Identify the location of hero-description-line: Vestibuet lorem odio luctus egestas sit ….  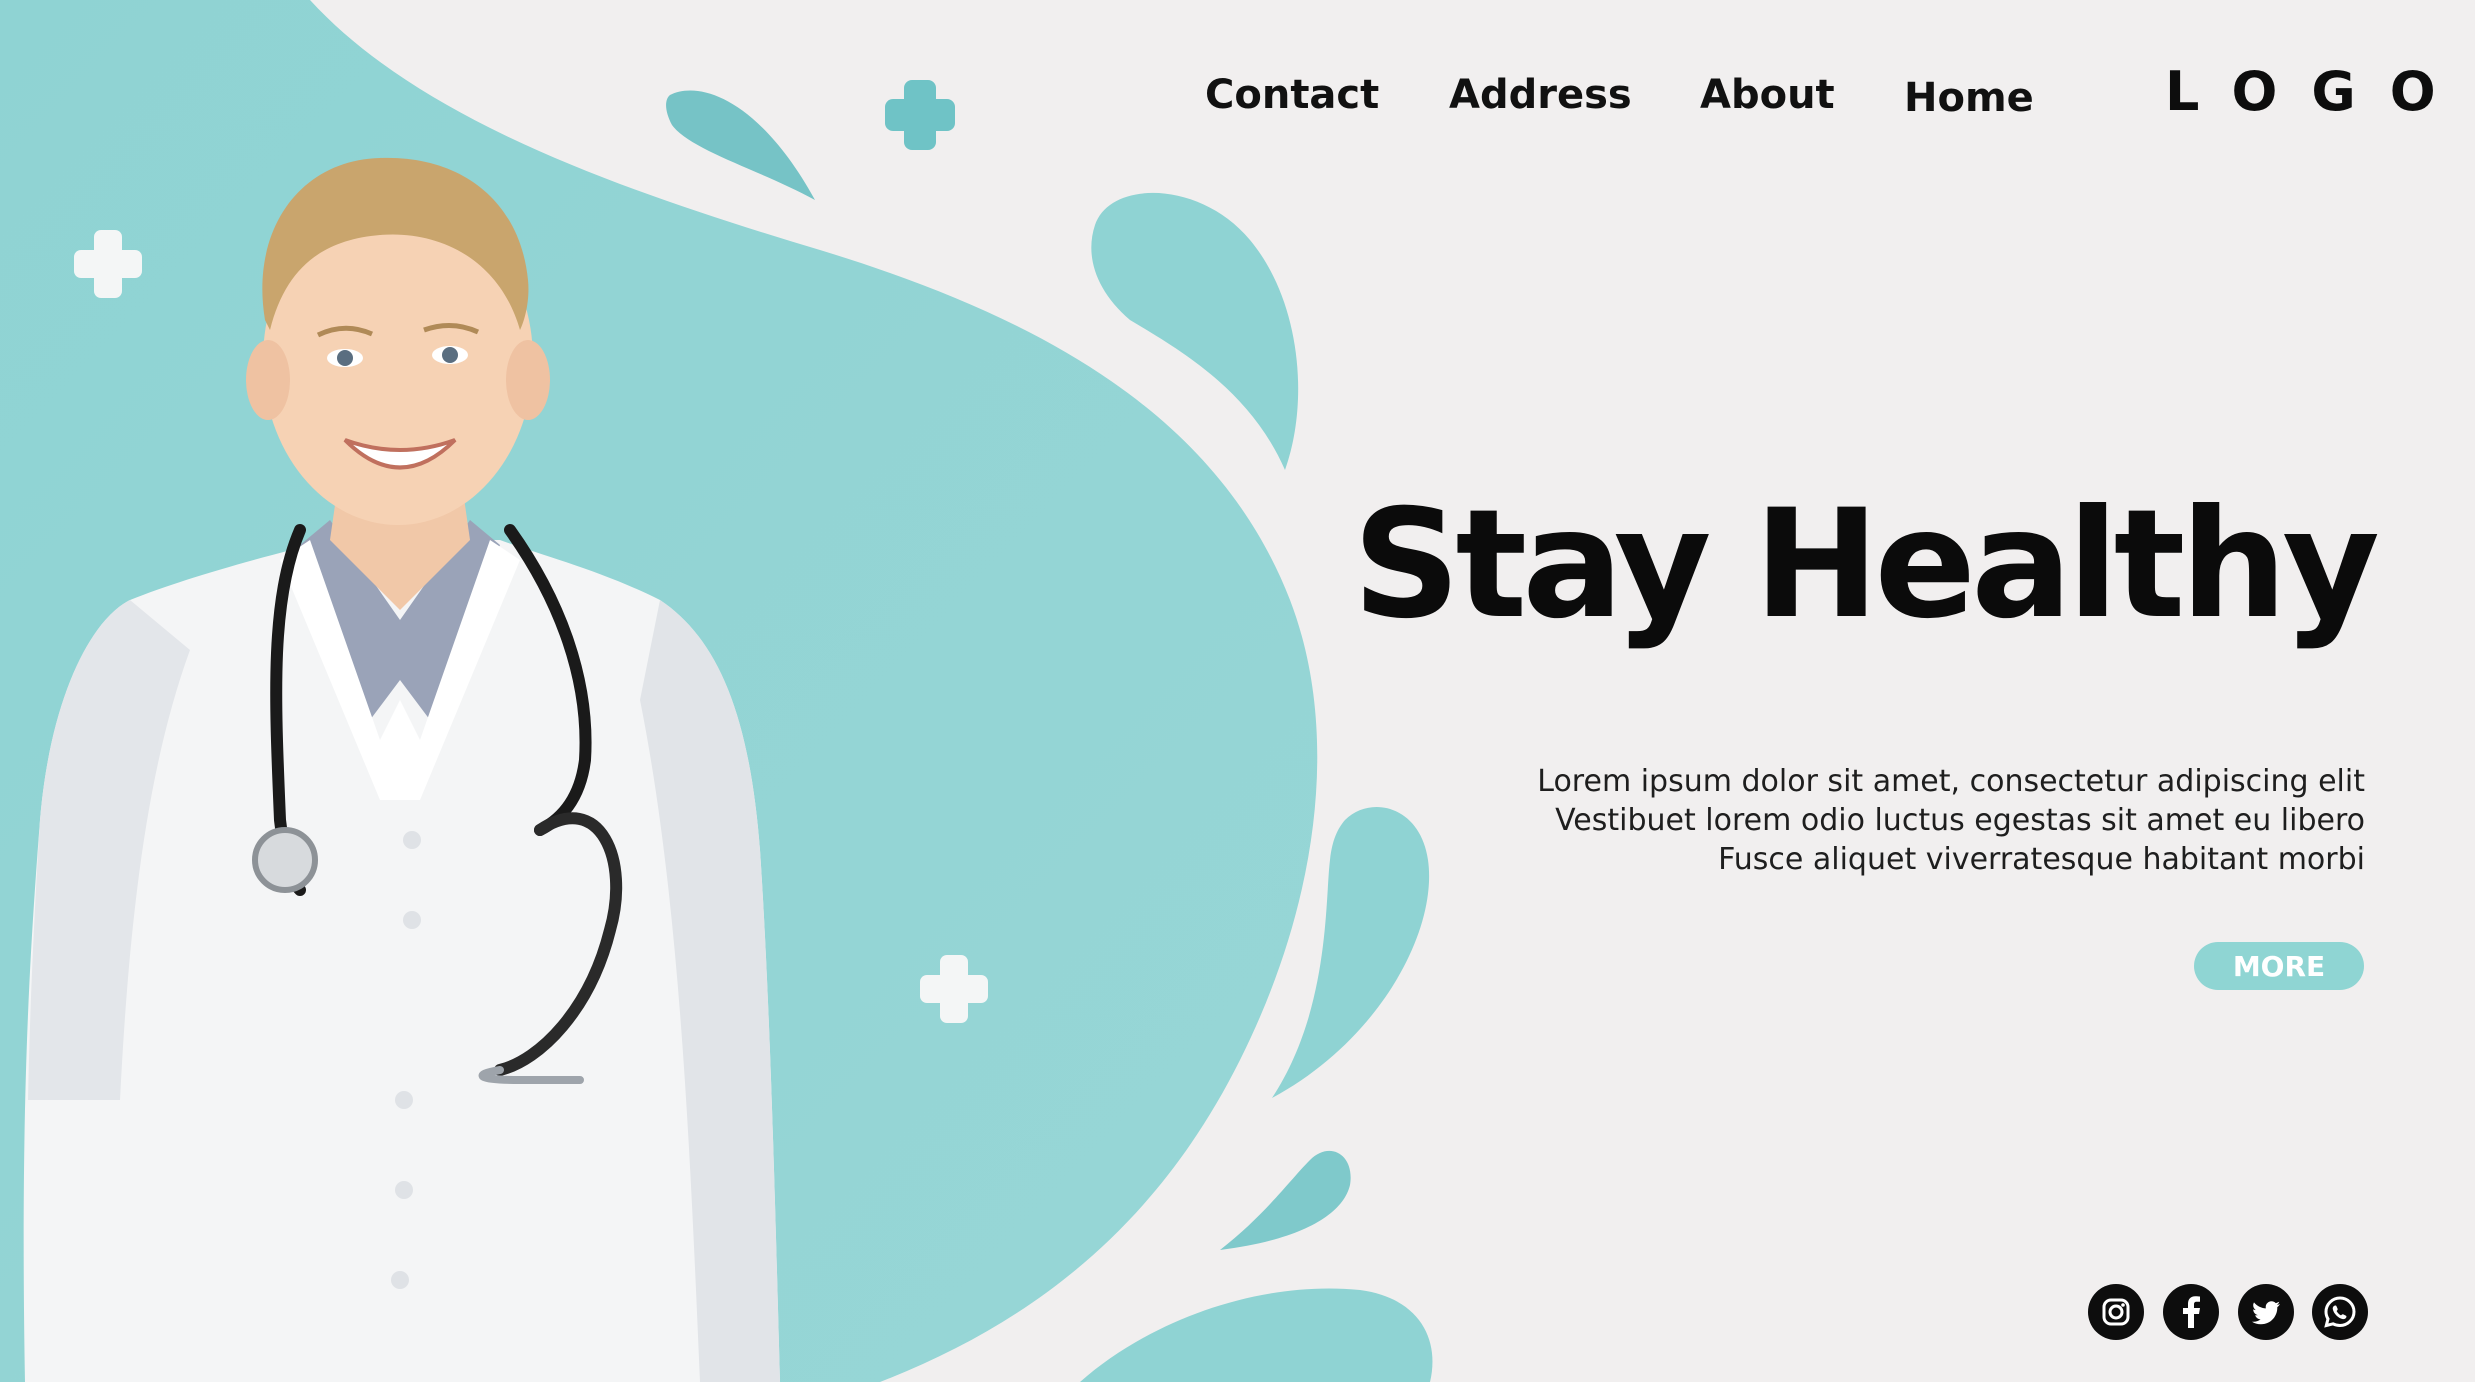
(1960, 820).